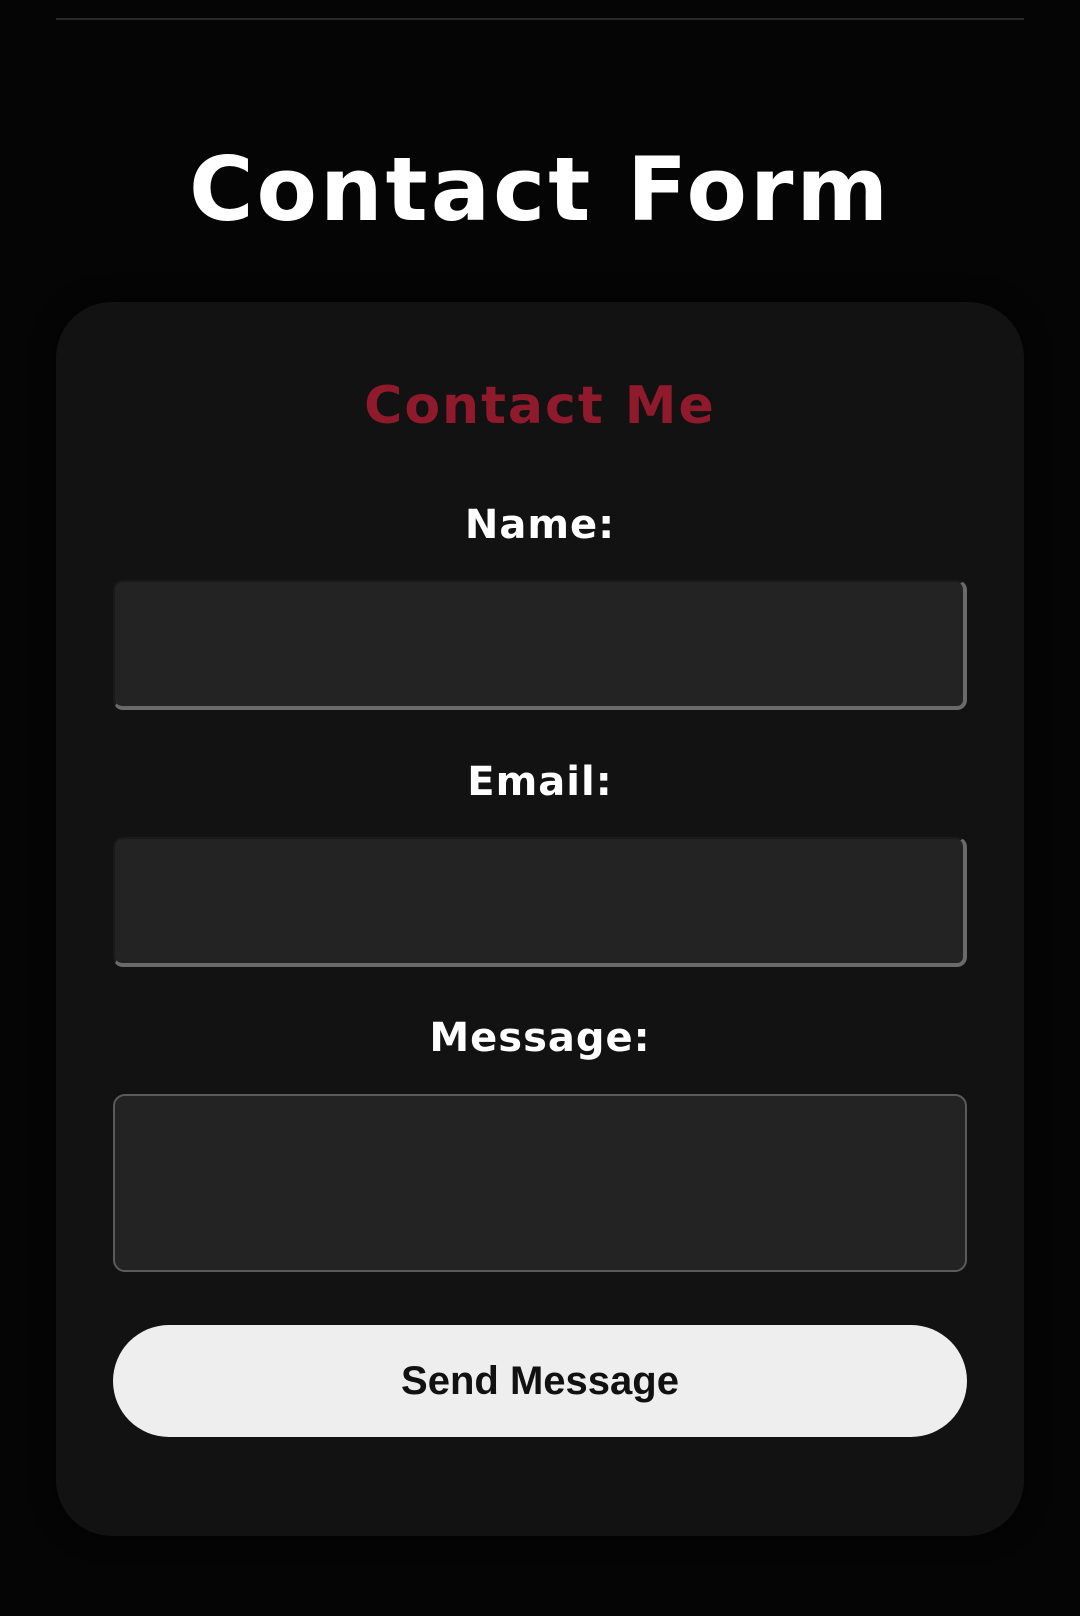 The width and height of the screenshot is (1080, 1616). I want to click on email-input, so click(540, 902).